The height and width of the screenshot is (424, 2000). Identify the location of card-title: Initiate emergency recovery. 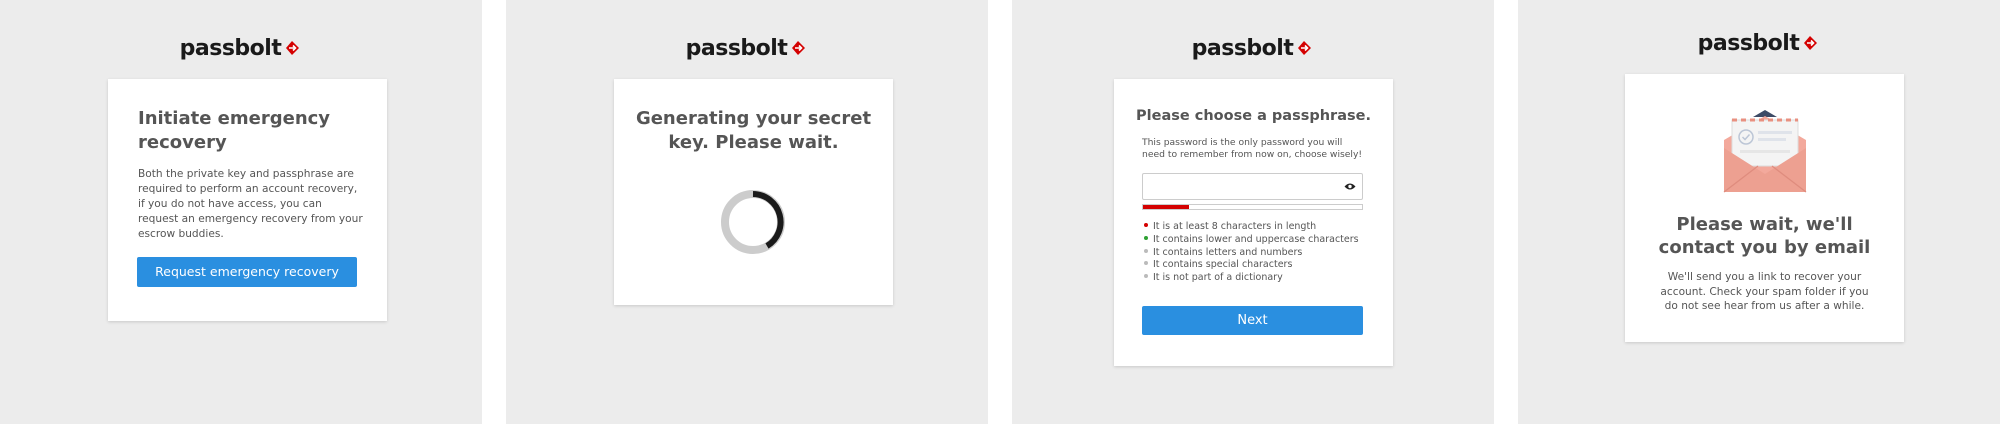
(234, 130).